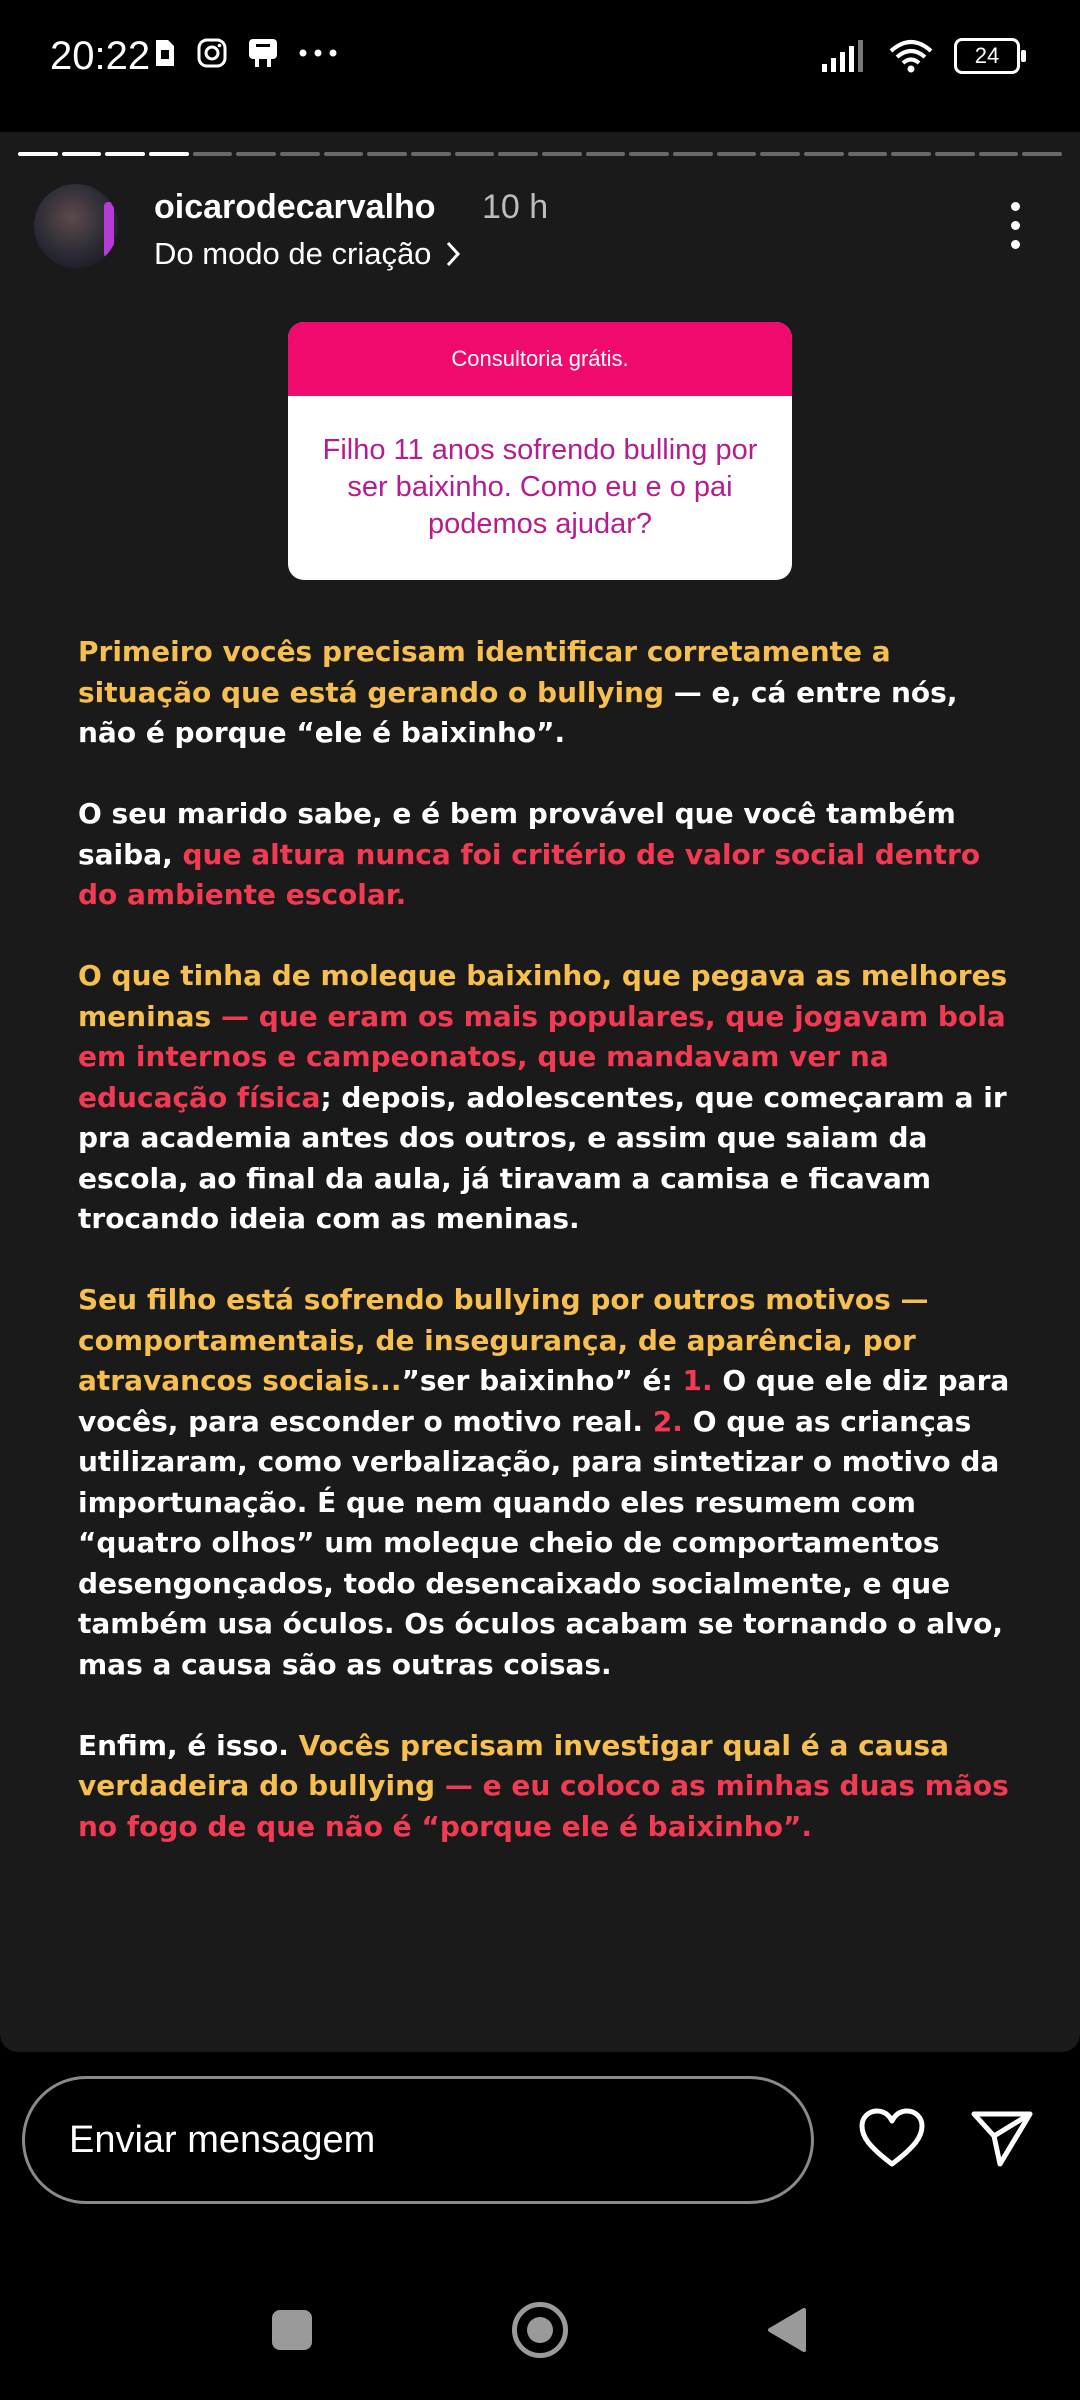  Describe the element at coordinates (454, 254) in the screenshot. I see `chevron-right-icon` at that location.